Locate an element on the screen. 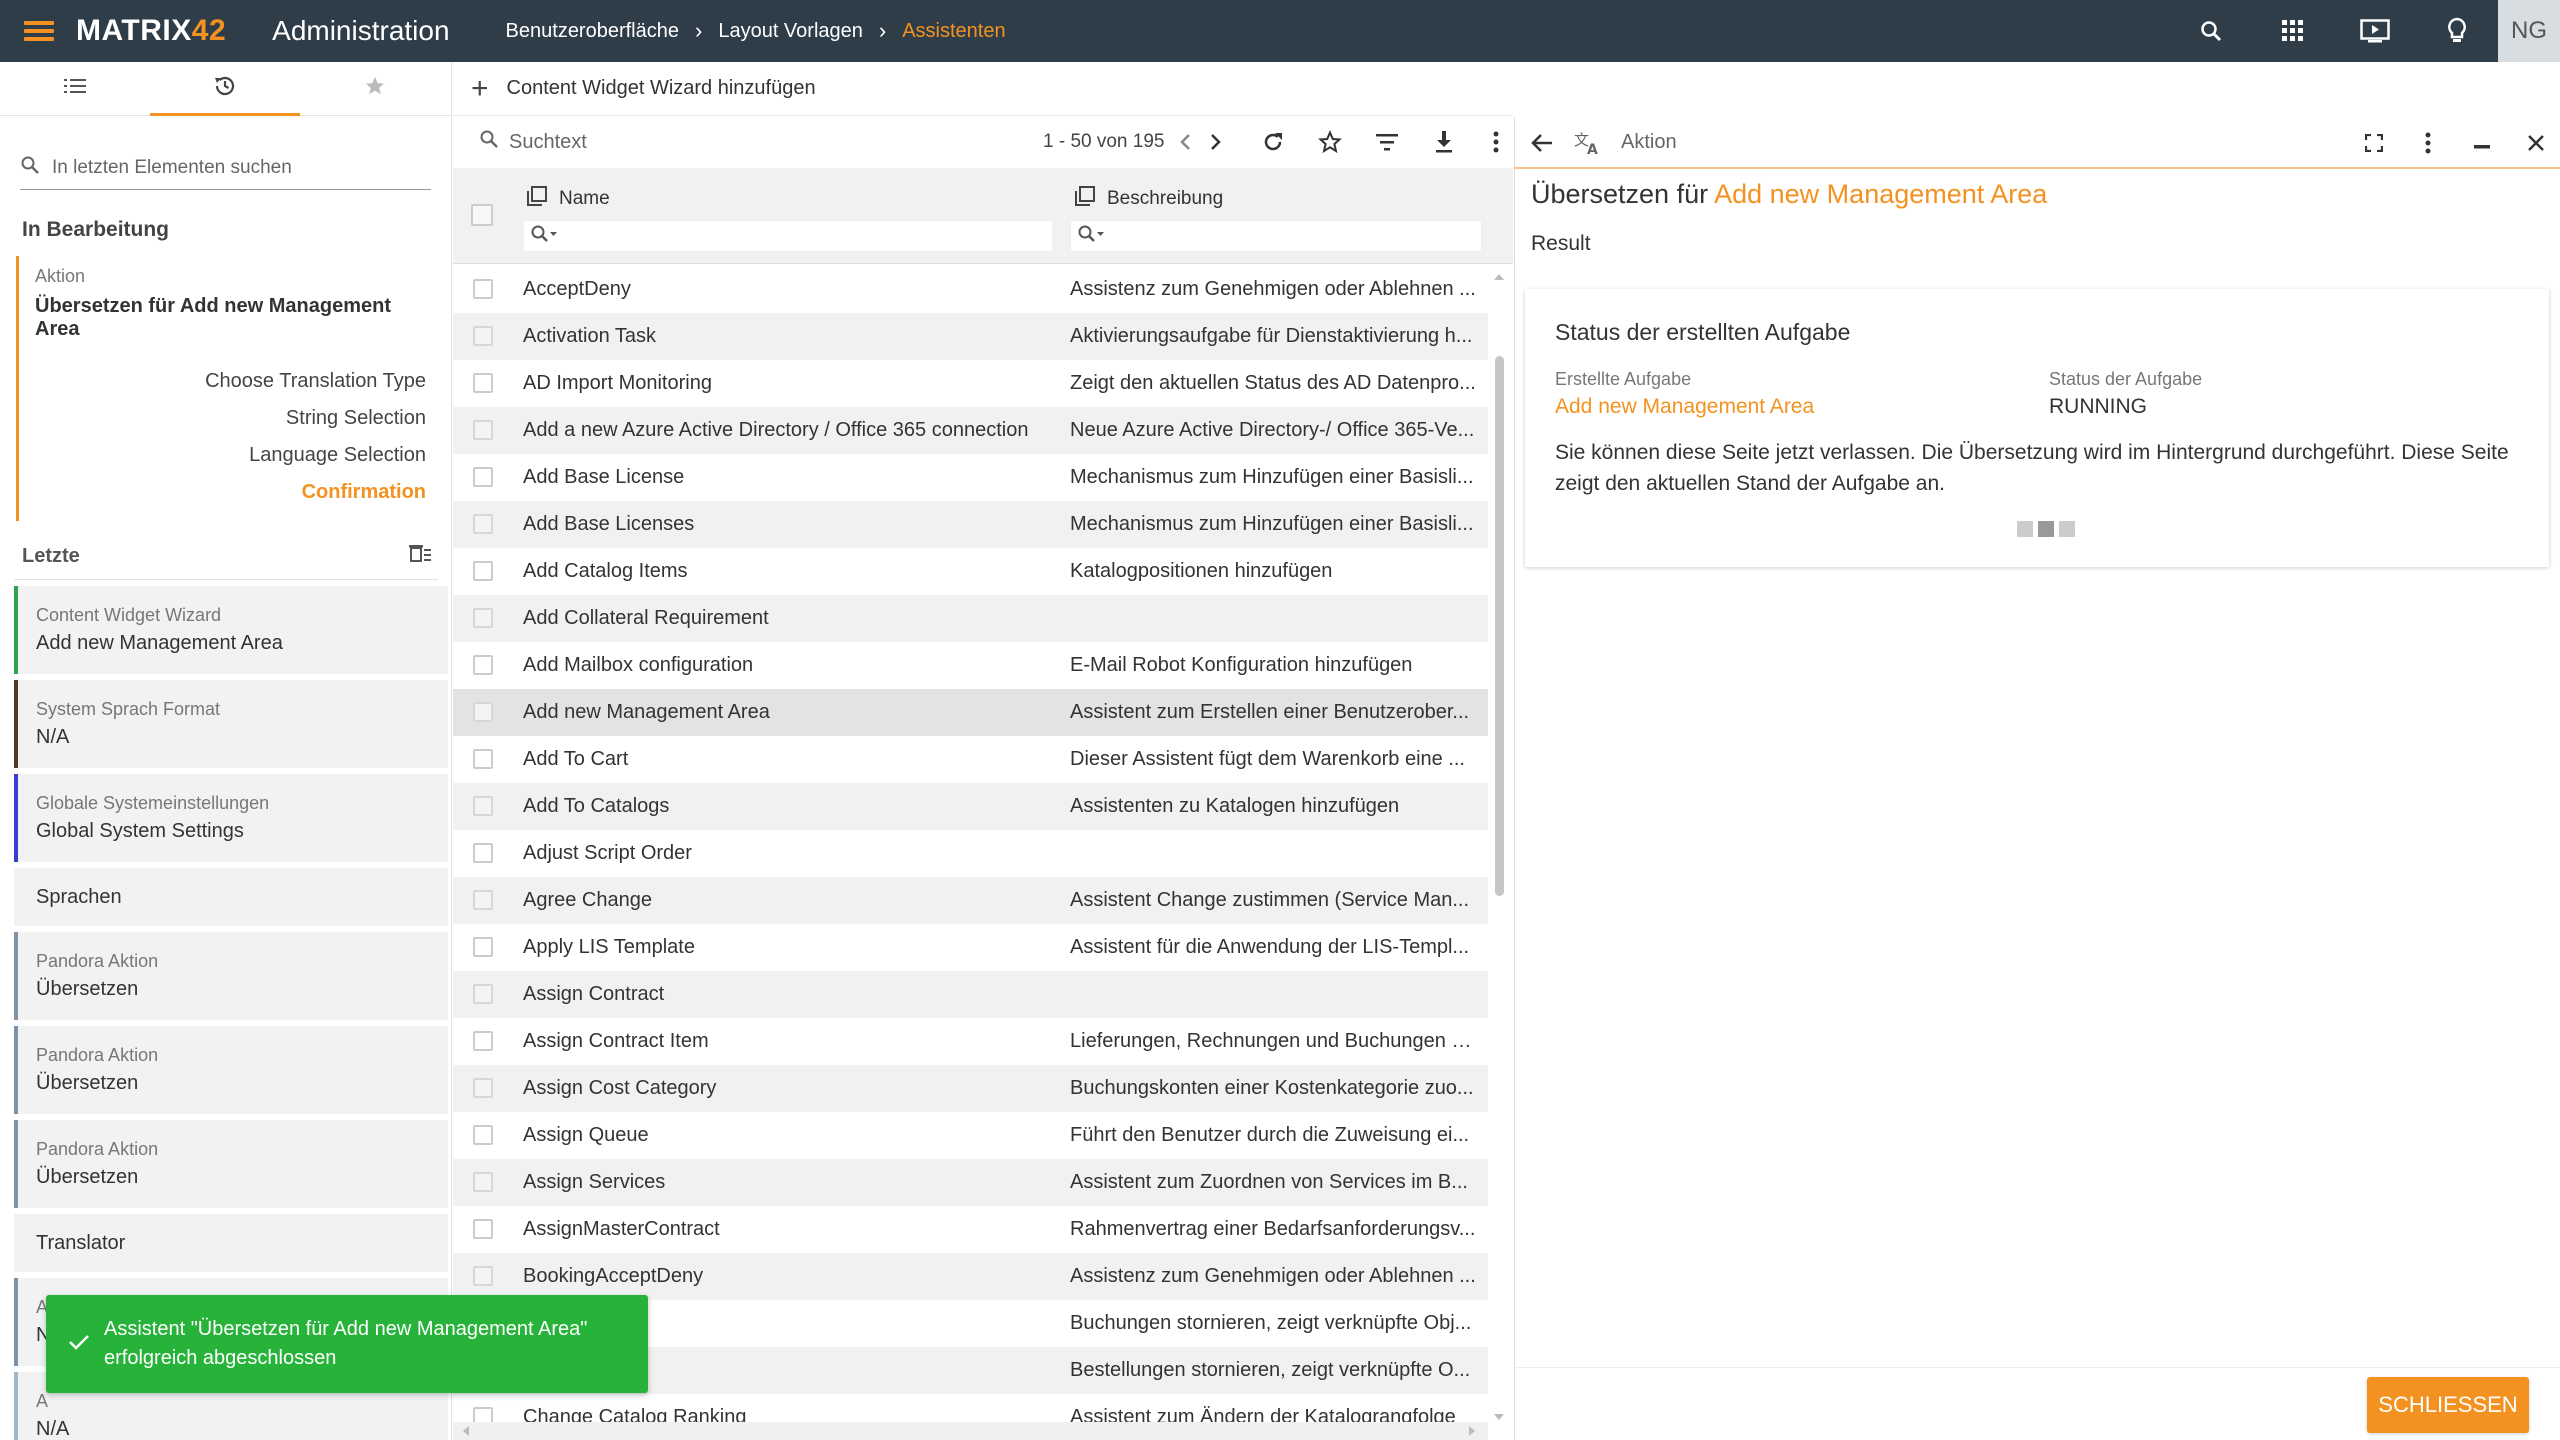 Image resolution: width=2560 pixels, height=1440 pixels. back-arrow-icon is located at coordinates (1542, 143).